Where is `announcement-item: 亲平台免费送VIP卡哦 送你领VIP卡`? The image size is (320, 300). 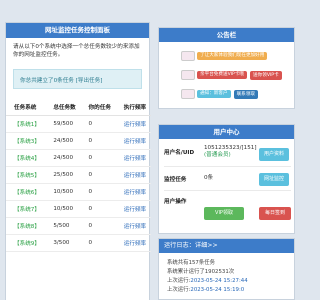 announcement-item: 亲平台免费送VIP卡哦 送你领VIP卡 is located at coordinates (231, 75).